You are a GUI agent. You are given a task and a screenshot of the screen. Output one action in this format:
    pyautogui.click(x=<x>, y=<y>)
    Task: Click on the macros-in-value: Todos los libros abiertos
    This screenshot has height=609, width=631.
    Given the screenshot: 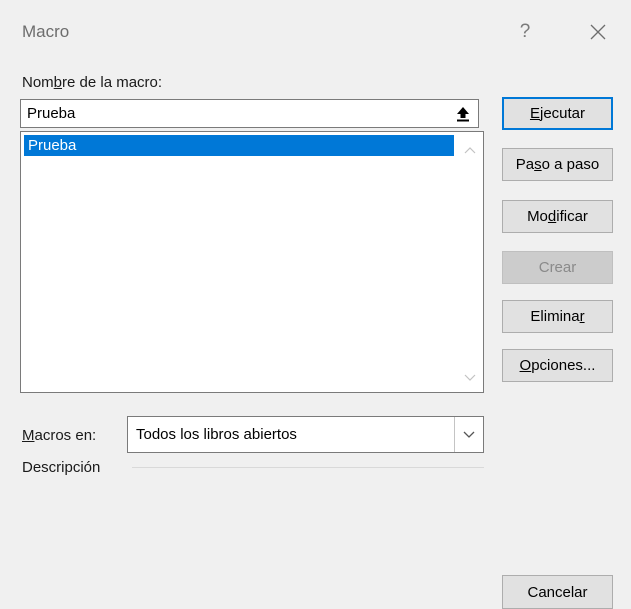 What is the action you would take?
    pyautogui.click(x=216, y=434)
    